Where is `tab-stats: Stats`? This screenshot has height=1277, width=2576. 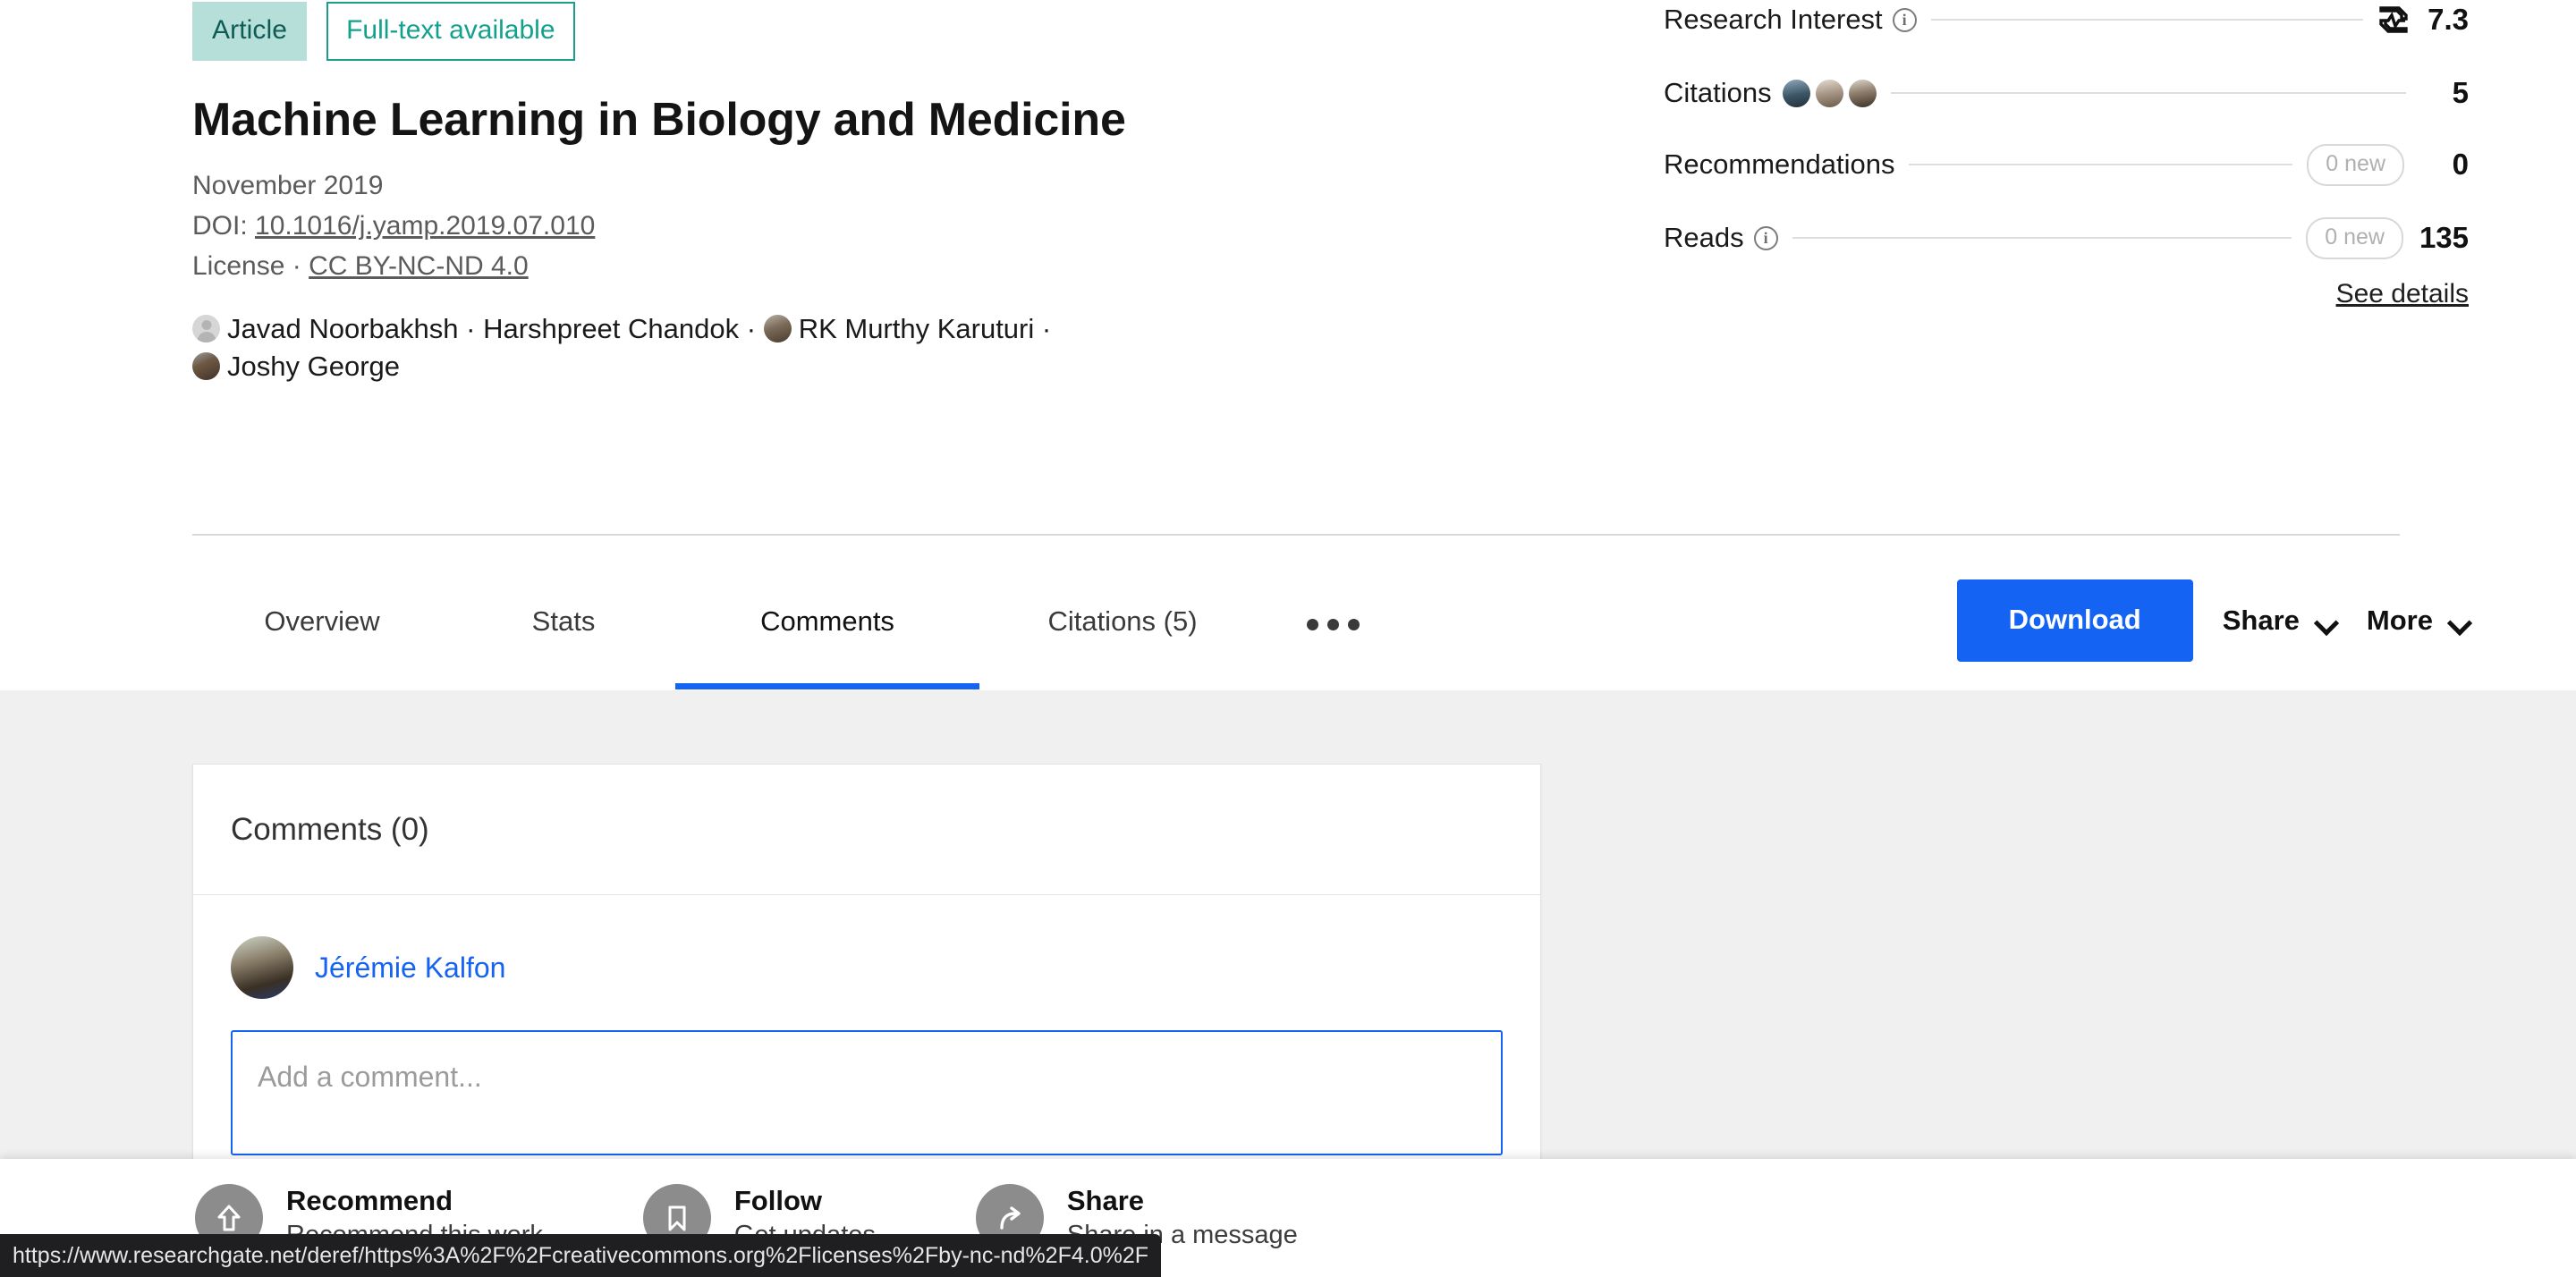
tab-stats: Stats is located at coordinates (563, 619).